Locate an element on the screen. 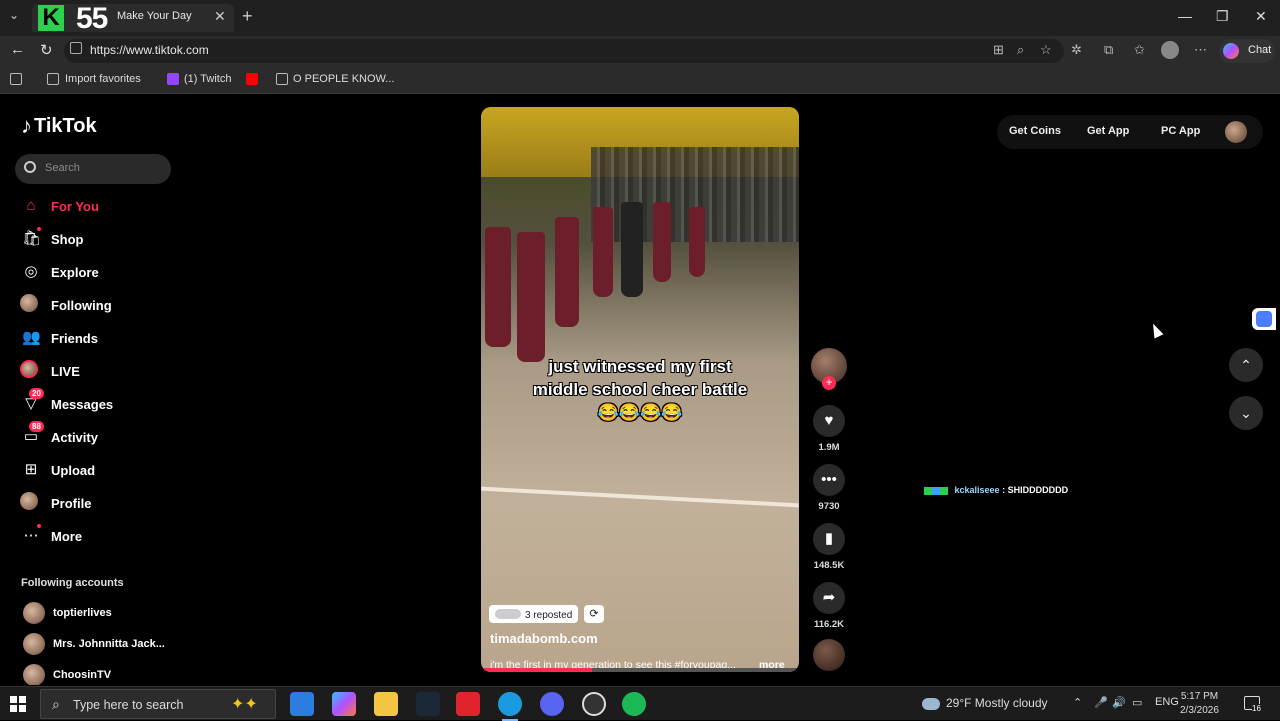  following-account: toptierlives is located at coordinates (96, 614).